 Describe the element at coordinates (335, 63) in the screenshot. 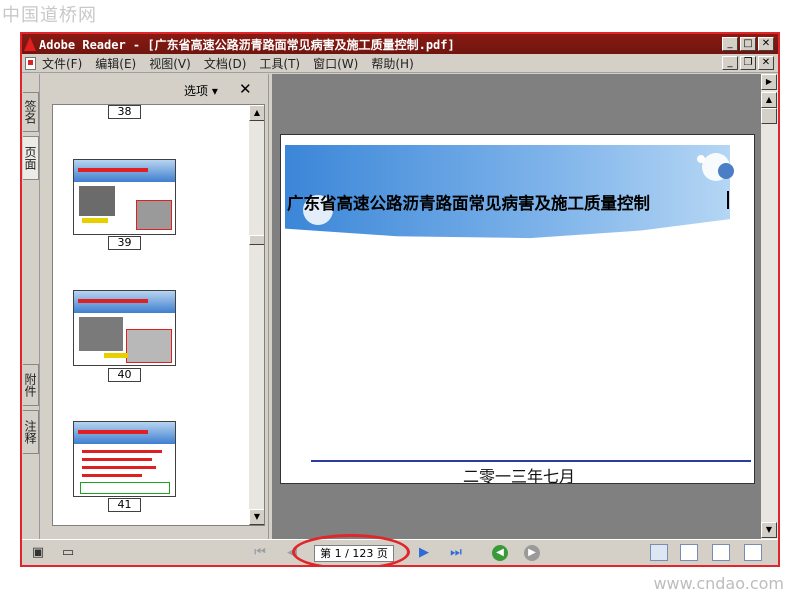

I see `menu-window: 窗口(W)` at that location.